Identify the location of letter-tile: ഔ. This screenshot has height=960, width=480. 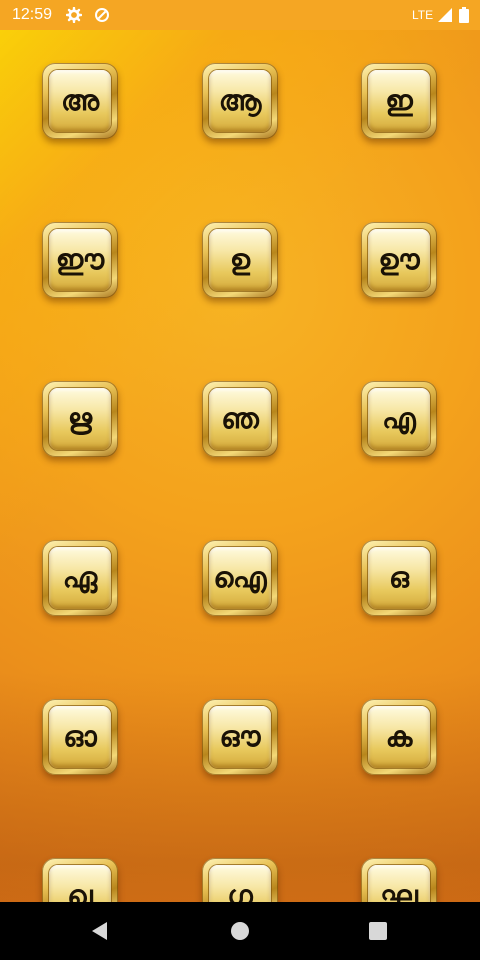
(240, 737).